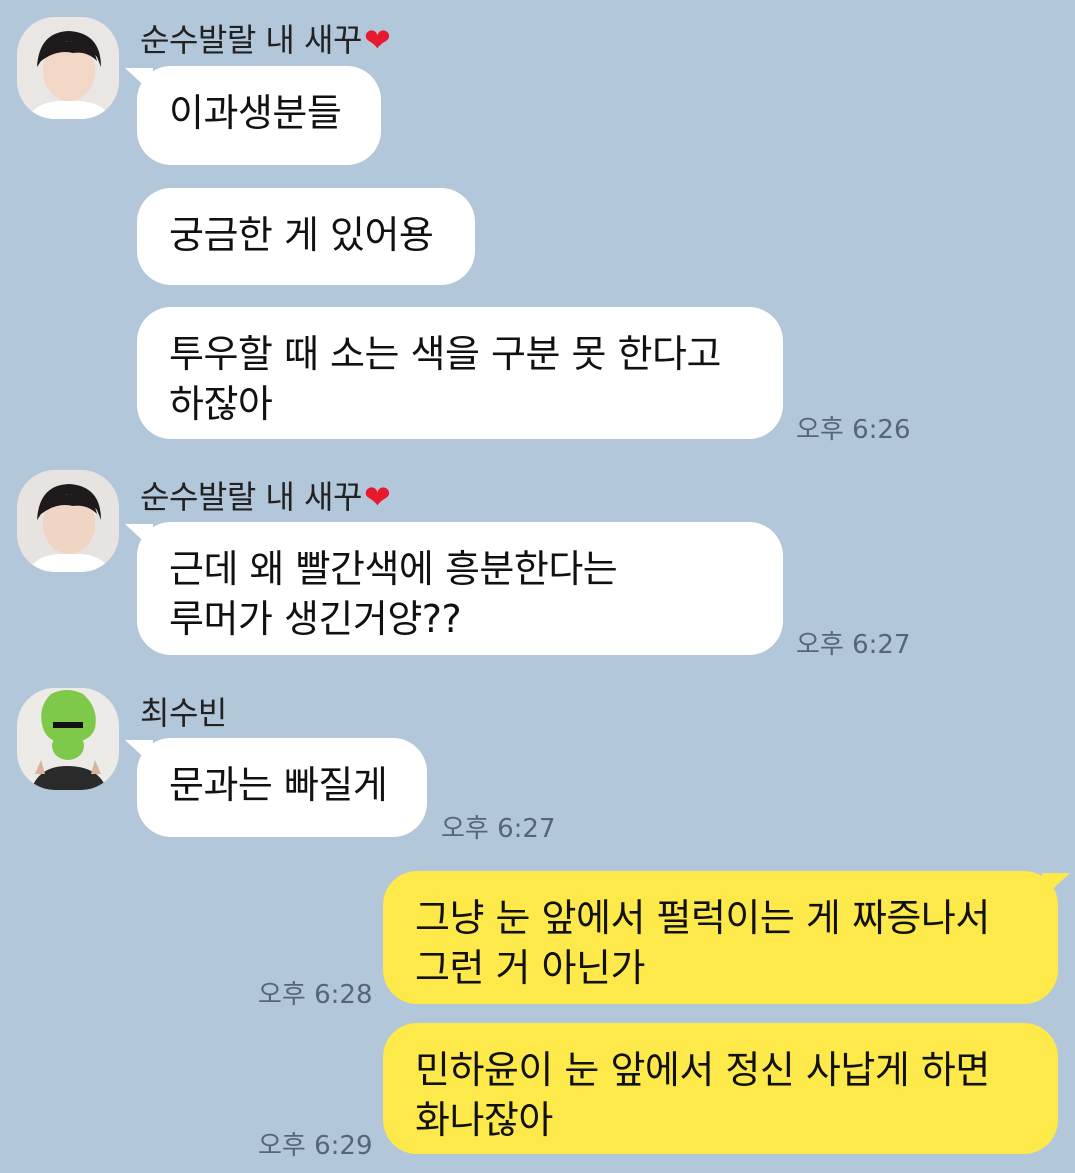  Describe the element at coordinates (278, 785) in the screenshot. I see `message-line: 문과는 빠질게` at that location.